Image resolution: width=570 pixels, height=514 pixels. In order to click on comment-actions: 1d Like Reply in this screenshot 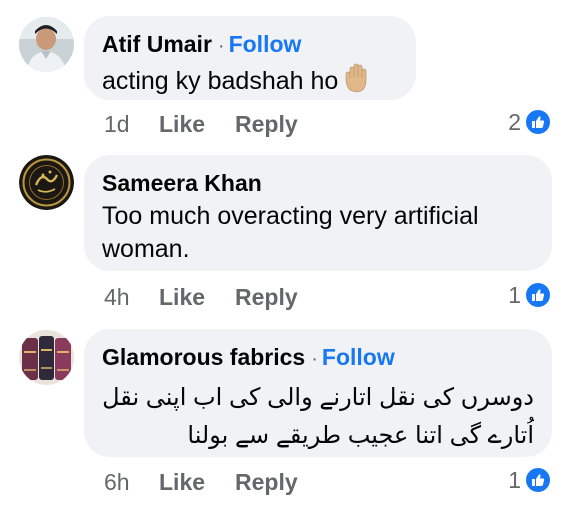, I will do `click(201, 124)`.